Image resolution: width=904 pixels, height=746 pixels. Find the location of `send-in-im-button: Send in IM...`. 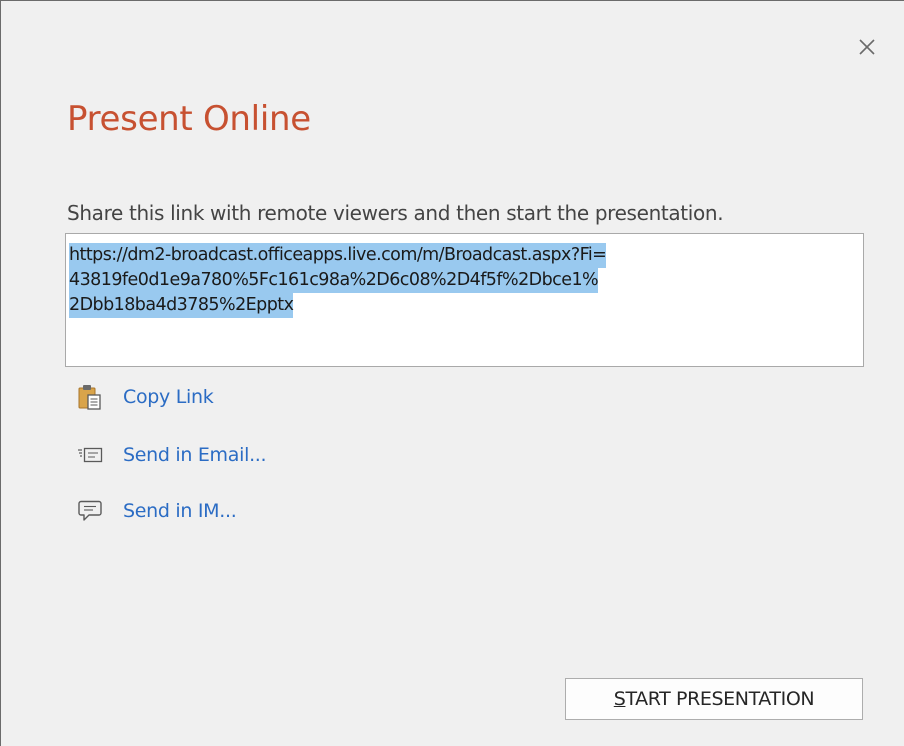

send-in-im-button: Send in IM... is located at coordinates (157, 511).